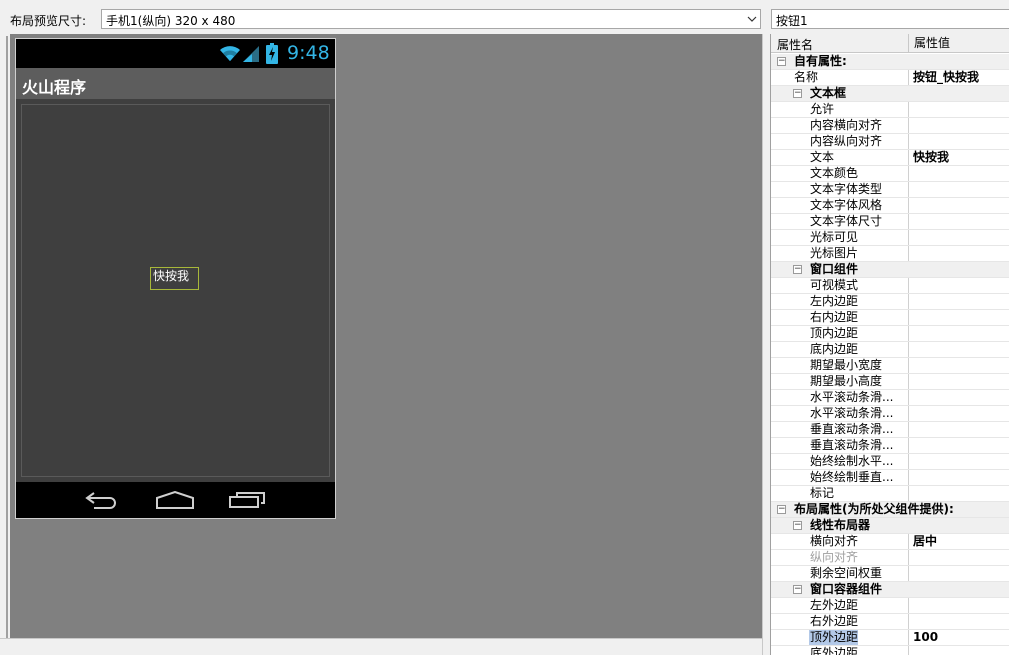 Image resolution: width=1009 pixels, height=655 pixels. Describe the element at coordinates (890, 382) in the screenshot. I see `property-row: 期望最小高度` at that location.